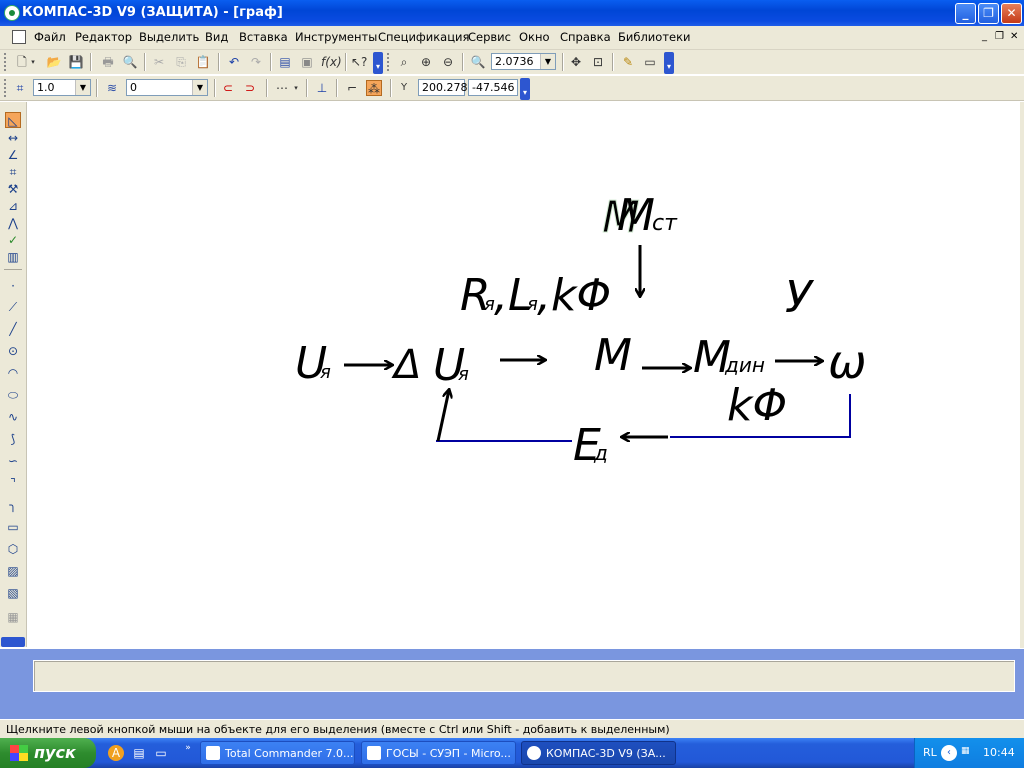 This screenshot has height=768, width=1024. I want to click on symbols-icon: ∠, so click(13, 155).